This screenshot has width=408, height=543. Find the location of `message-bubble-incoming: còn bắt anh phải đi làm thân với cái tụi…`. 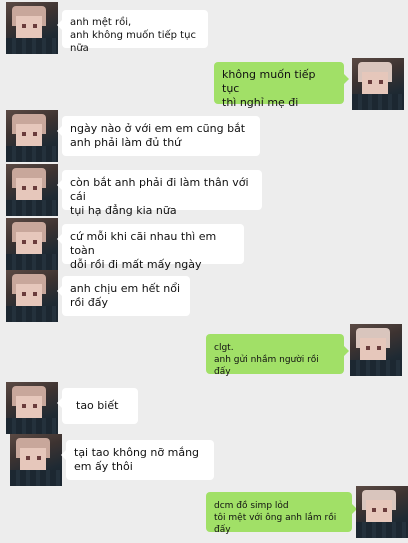

message-bubble-incoming: còn bắt anh phải đi làm thân với cái tụi… is located at coordinates (159, 193).